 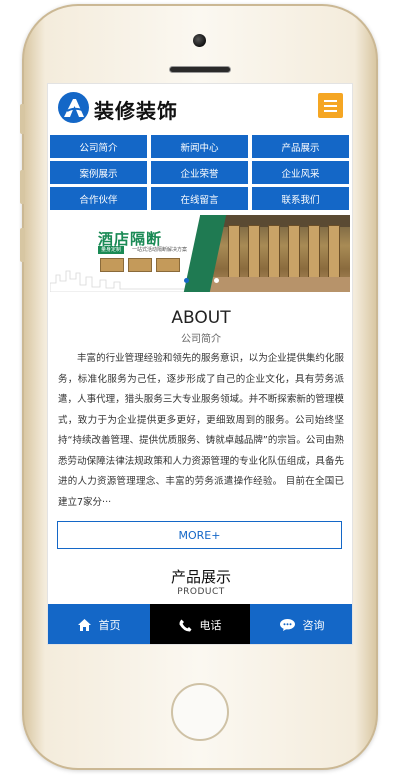 What do you see at coordinates (22, 187) in the screenshot?
I see `volume-up-button` at bounding box center [22, 187].